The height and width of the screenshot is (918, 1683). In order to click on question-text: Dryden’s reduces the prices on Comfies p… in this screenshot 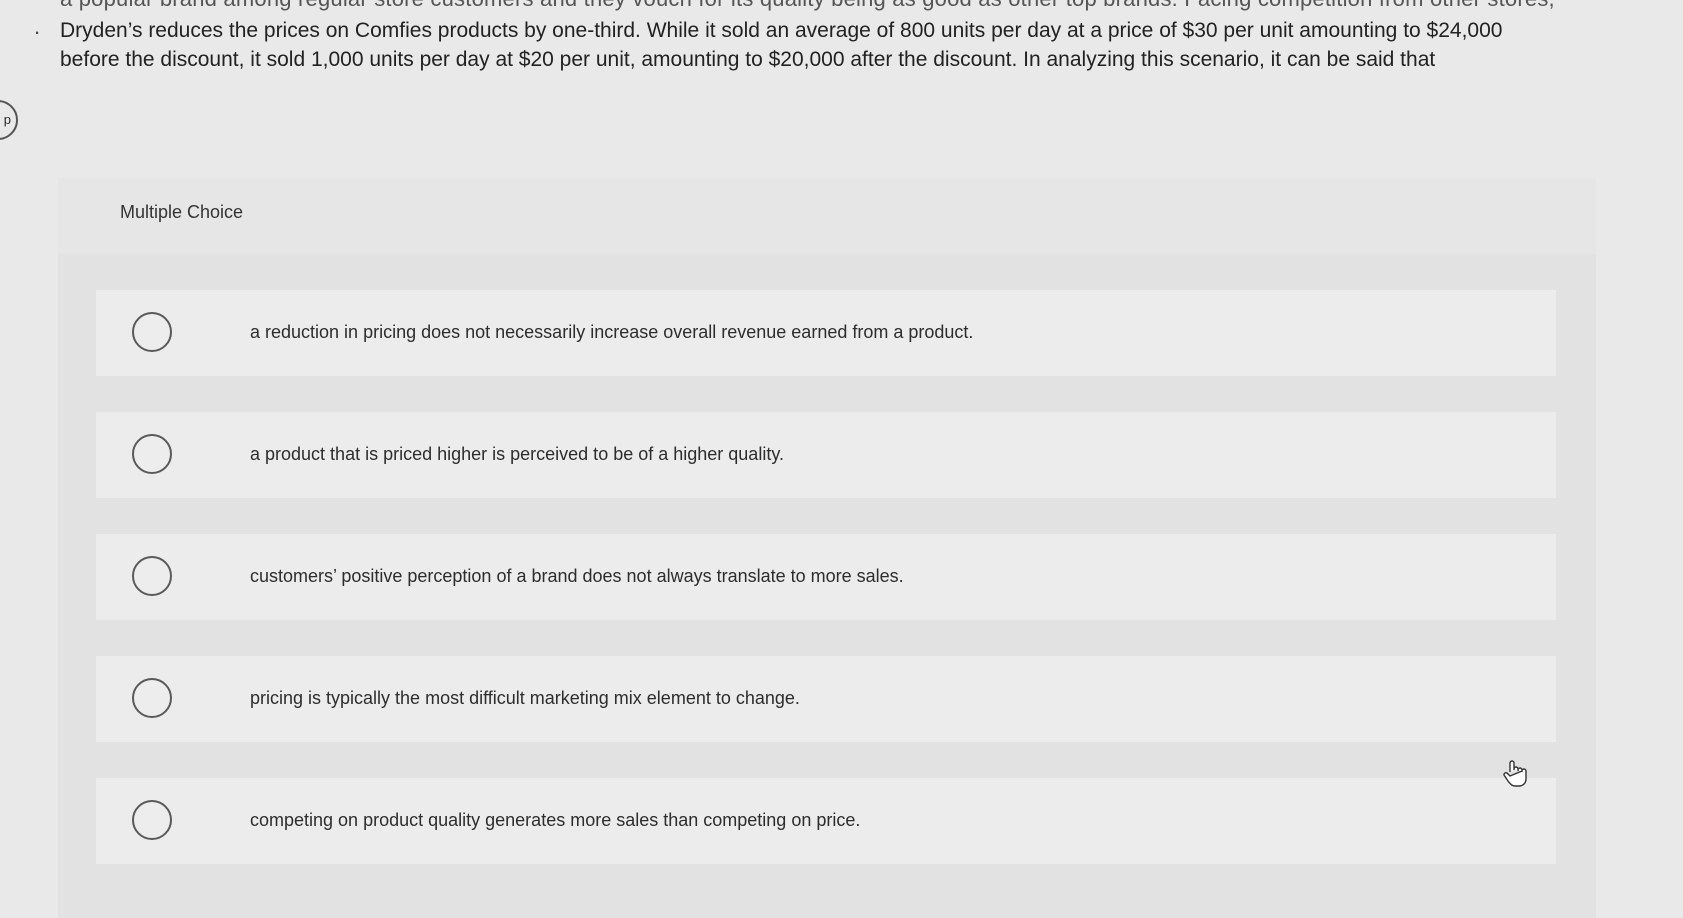, I will do `click(781, 45)`.